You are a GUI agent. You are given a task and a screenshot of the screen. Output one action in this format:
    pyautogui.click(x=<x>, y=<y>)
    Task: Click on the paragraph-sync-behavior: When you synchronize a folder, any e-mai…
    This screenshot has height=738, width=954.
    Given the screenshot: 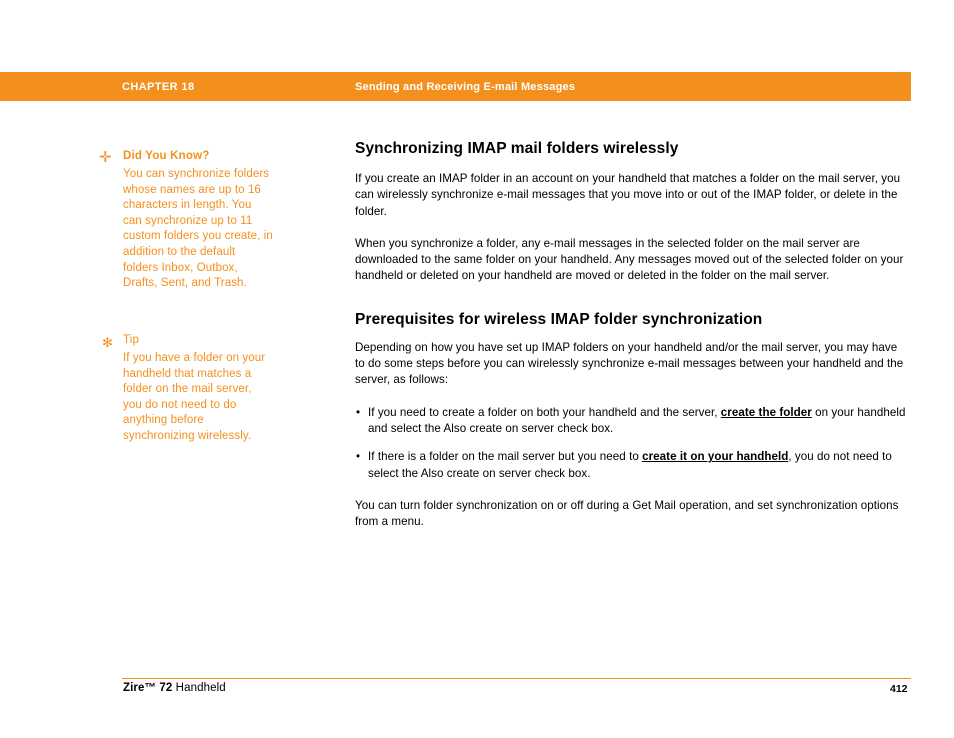 What is the action you would take?
    pyautogui.click(x=629, y=259)
    